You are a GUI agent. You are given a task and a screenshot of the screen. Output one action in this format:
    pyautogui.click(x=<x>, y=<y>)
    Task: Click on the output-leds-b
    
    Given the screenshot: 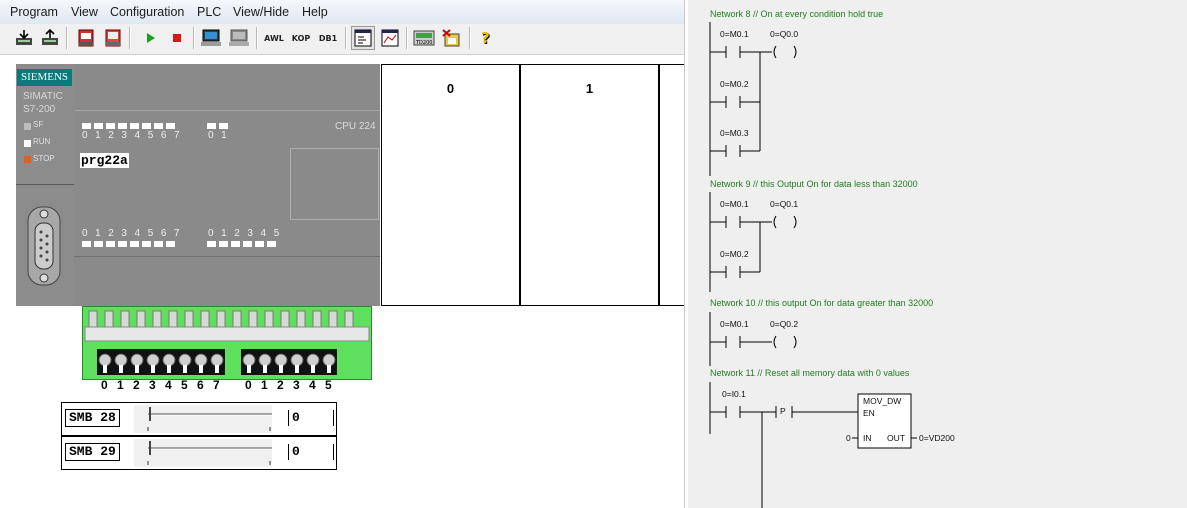 What is the action you would take?
    pyautogui.click(x=241, y=244)
    